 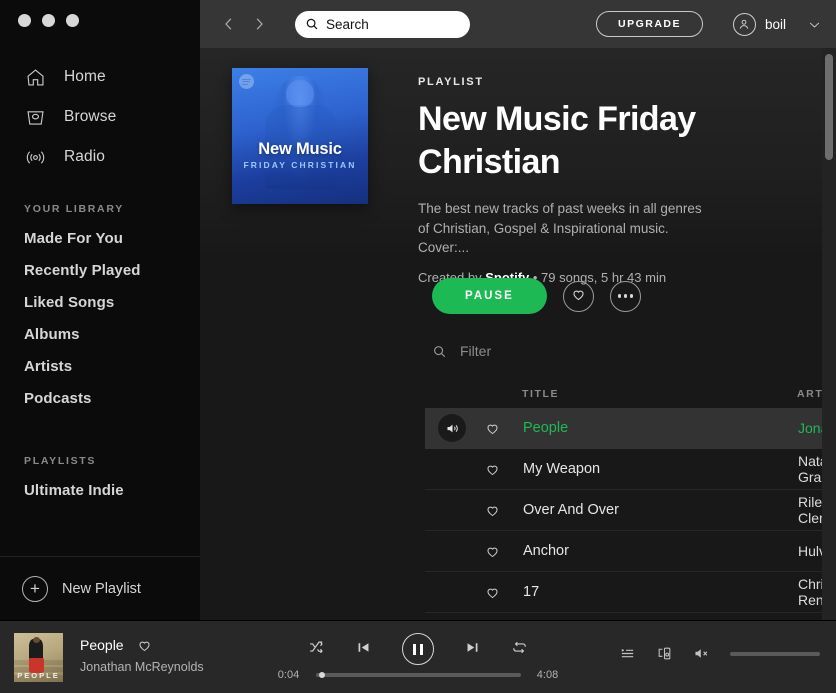 I want to click on devices-button, so click(x=664, y=653).